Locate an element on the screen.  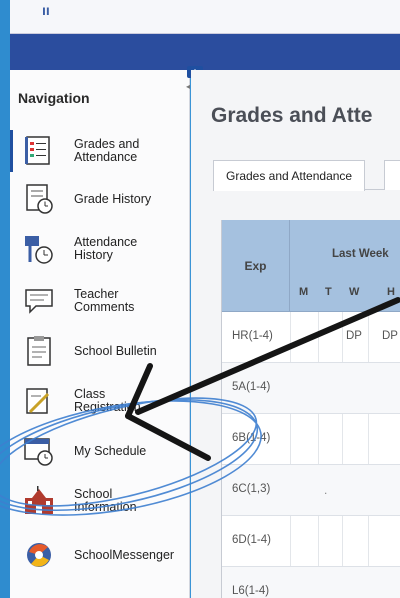
sidebar-item-my-schedule: My Schedule is located at coordinates (100, 451).